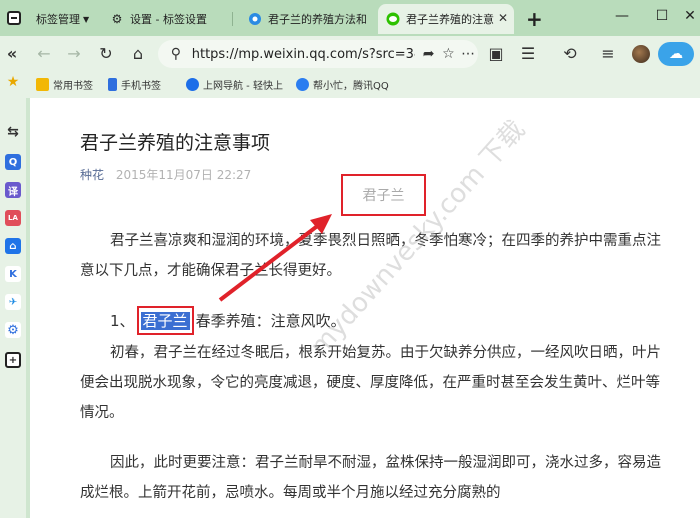 This screenshot has width=700, height=518. What do you see at coordinates (12, 53) in the screenshot?
I see `collapse-sidebar-icon: «` at bounding box center [12, 53].